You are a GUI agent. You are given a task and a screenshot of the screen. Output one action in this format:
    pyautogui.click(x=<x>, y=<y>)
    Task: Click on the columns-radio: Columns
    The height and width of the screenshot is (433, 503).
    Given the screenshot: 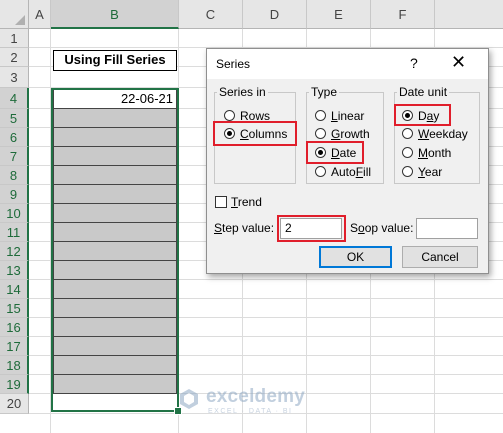 What is the action you would take?
    pyautogui.click(x=259, y=135)
    